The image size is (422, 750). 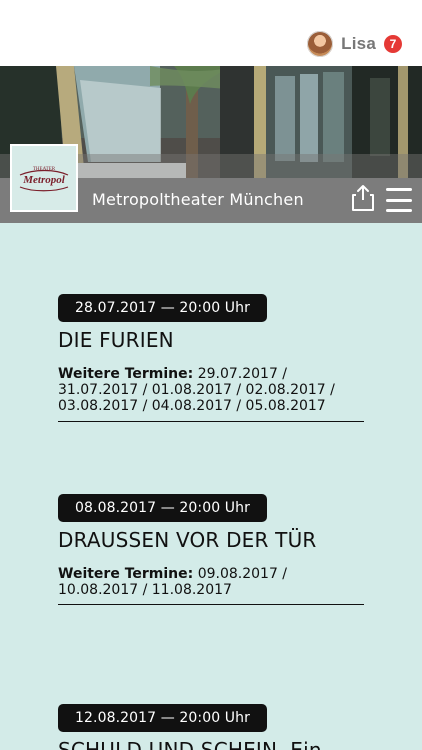 What do you see at coordinates (187, 540) in the screenshot?
I see `event-title: DRAUSSEN VOR DER TÜR` at bounding box center [187, 540].